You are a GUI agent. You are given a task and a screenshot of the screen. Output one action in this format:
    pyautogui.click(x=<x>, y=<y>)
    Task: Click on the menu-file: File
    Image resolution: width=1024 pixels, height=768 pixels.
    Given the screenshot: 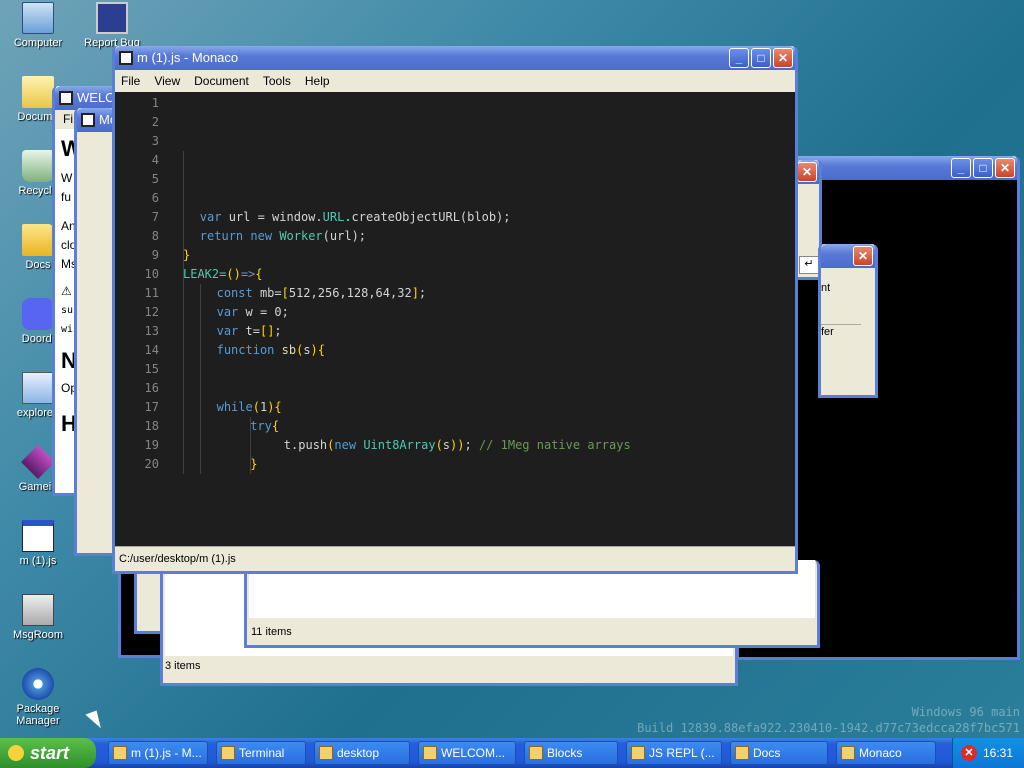 What is the action you would take?
    pyautogui.click(x=130, y=81)
    